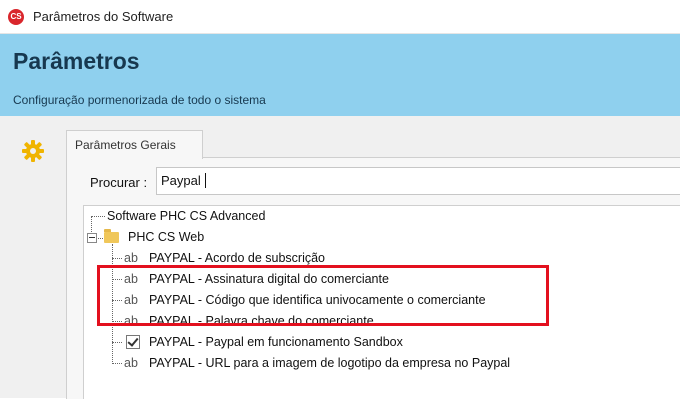 Image resolution: width=680 pixels, height=399 pixels. I want to click on checkbox-icon, so click(133, 342).